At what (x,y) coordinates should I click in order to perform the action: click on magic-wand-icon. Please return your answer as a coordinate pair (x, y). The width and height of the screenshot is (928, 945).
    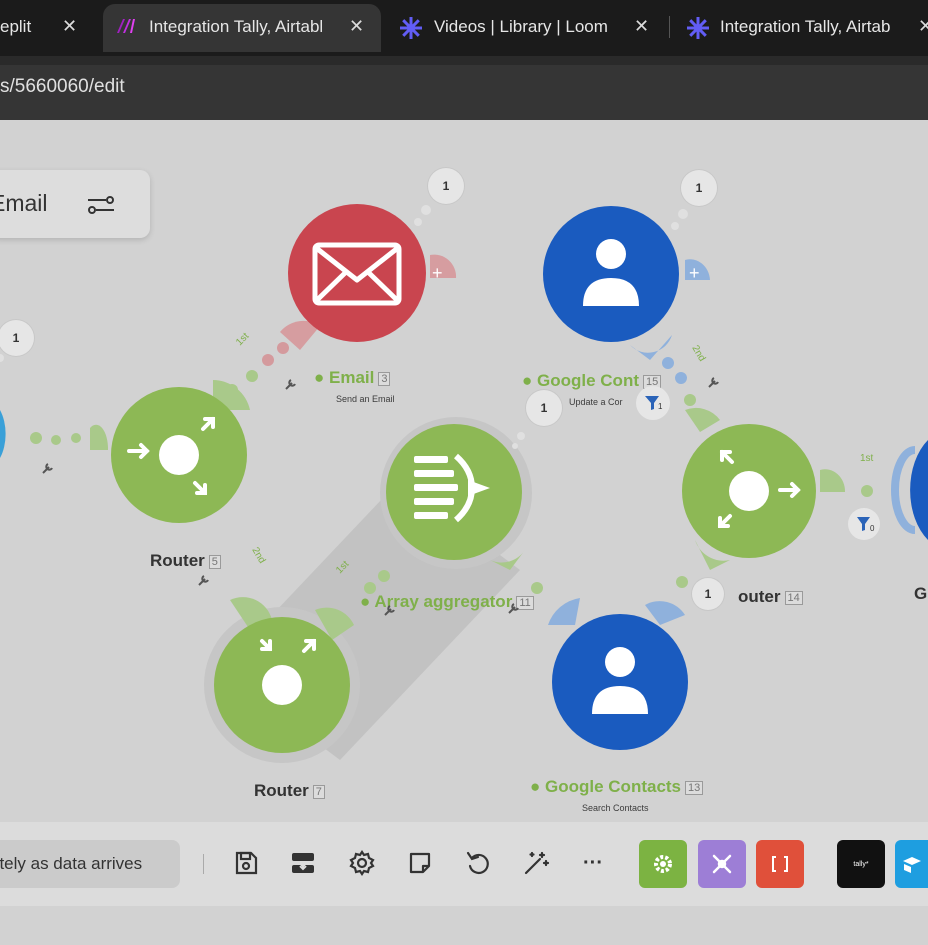
    Looking at the image, I should click on (536, 863).